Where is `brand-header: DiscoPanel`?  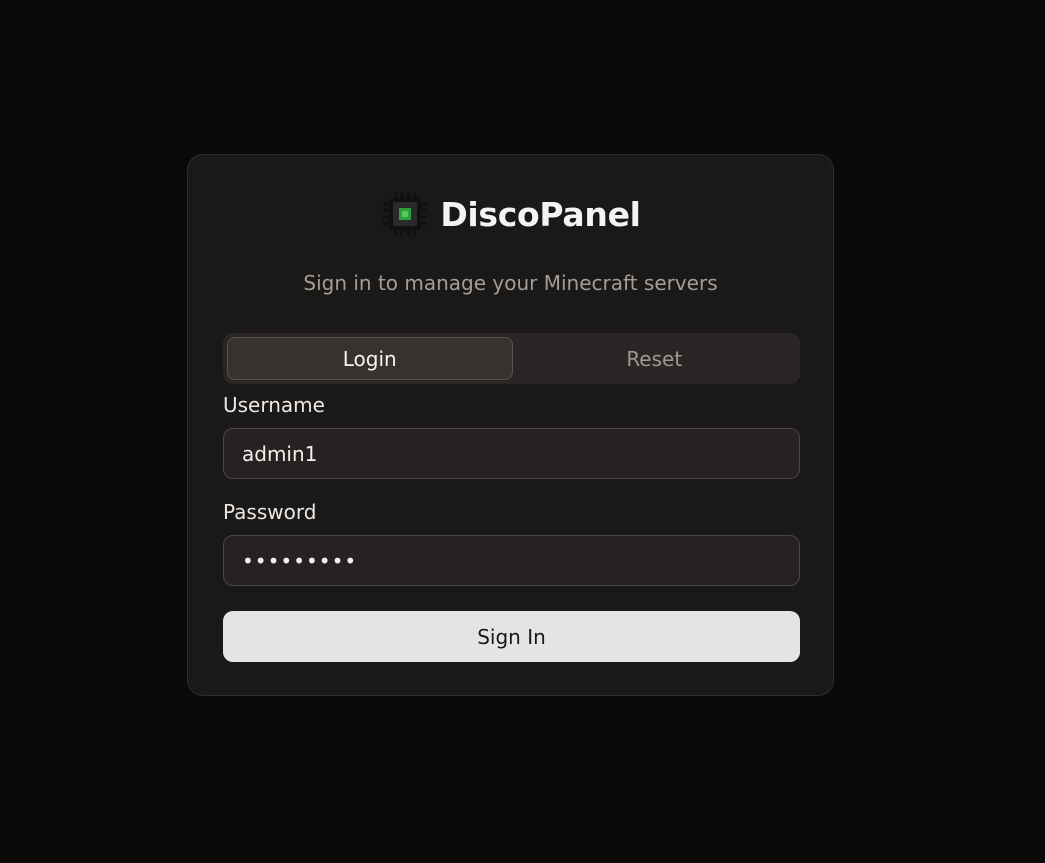
brand-header: DiscoPanel is located at coordinates (510, 214).